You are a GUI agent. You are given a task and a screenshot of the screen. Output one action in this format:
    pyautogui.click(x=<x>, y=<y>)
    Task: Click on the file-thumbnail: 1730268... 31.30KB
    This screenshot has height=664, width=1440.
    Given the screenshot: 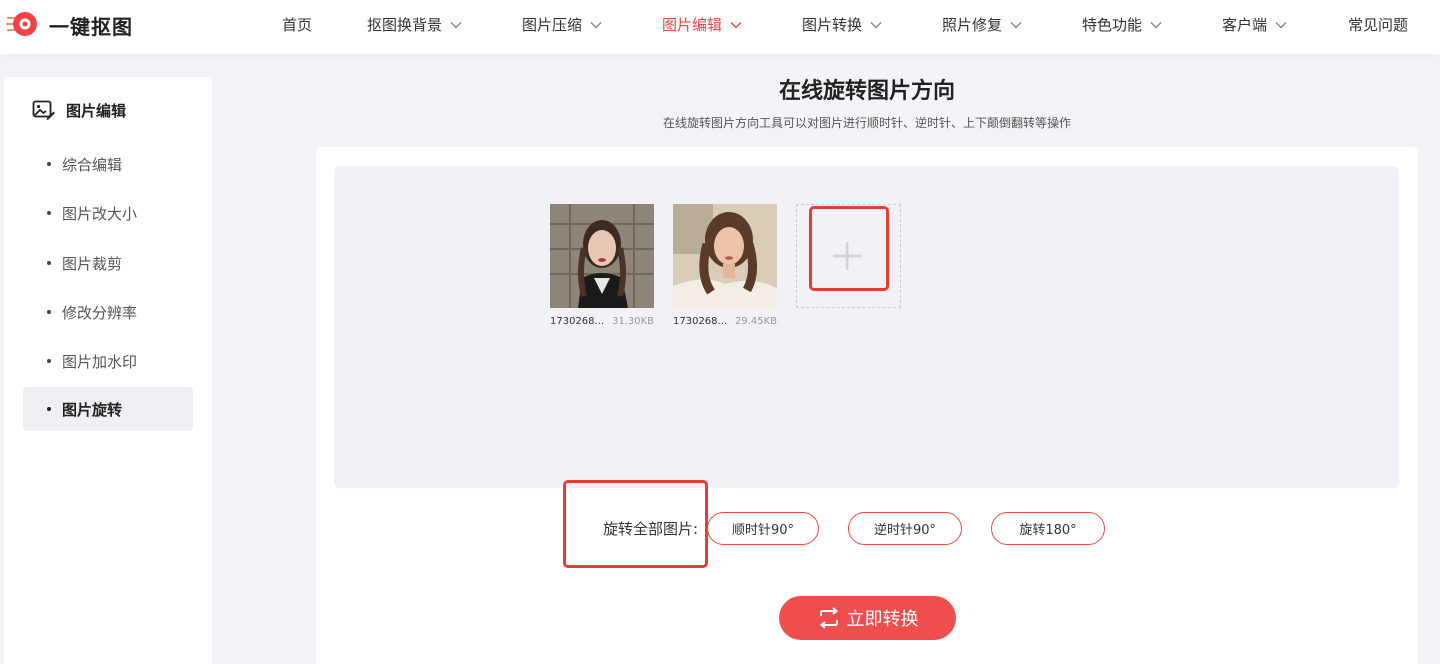 What is the action you would take?
    pyautogui.click(x=602, y=265)
    